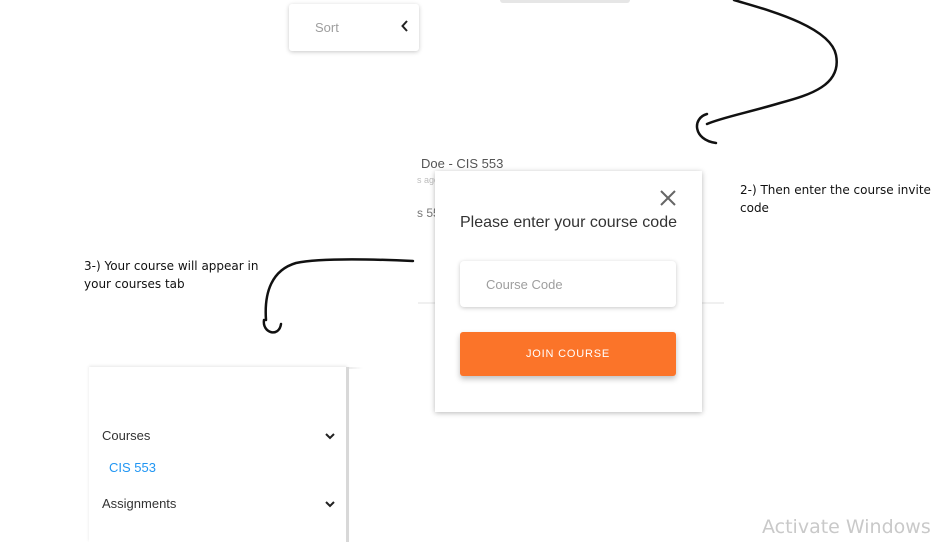 The image size is (939, 542). Describe the element at coordinates (568, 354) in the screenshot. I see `join-course-button: JOIN COURSE` at that location.